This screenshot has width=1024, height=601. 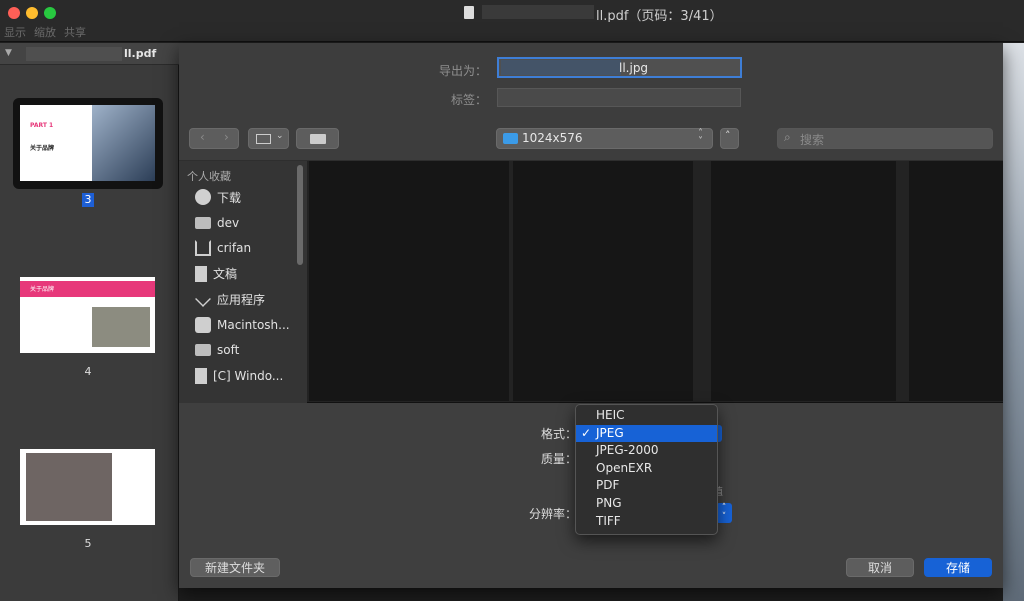 I want to click on checkmark-icon: ✓, so click(x=586, y=432).